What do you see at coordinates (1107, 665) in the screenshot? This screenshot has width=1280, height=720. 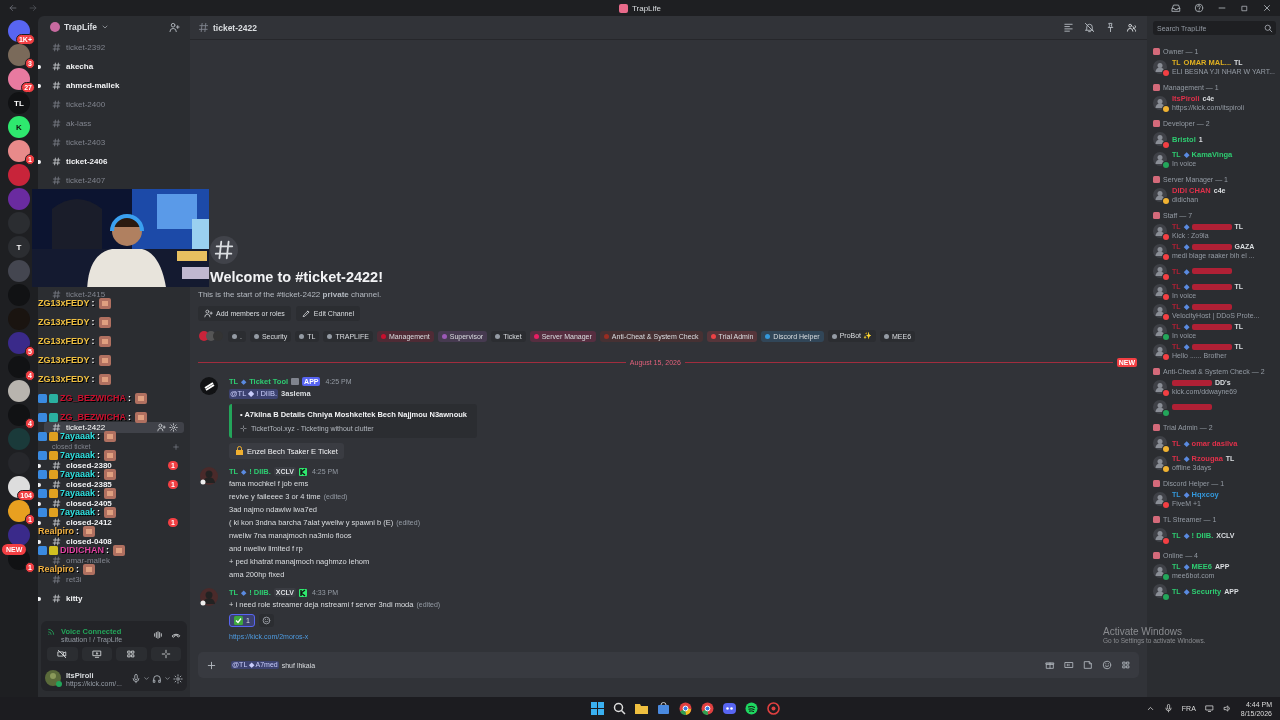 I see `emoji-icon` at bounding box center [1107, 665].